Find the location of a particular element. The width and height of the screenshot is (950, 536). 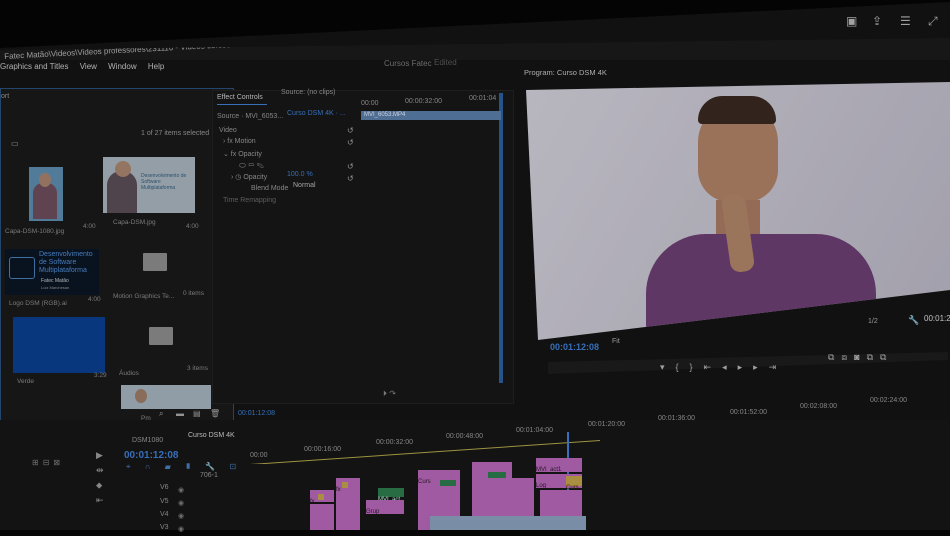

effect-controls-tab: Effect Controls is located at coordinates (240, 97).